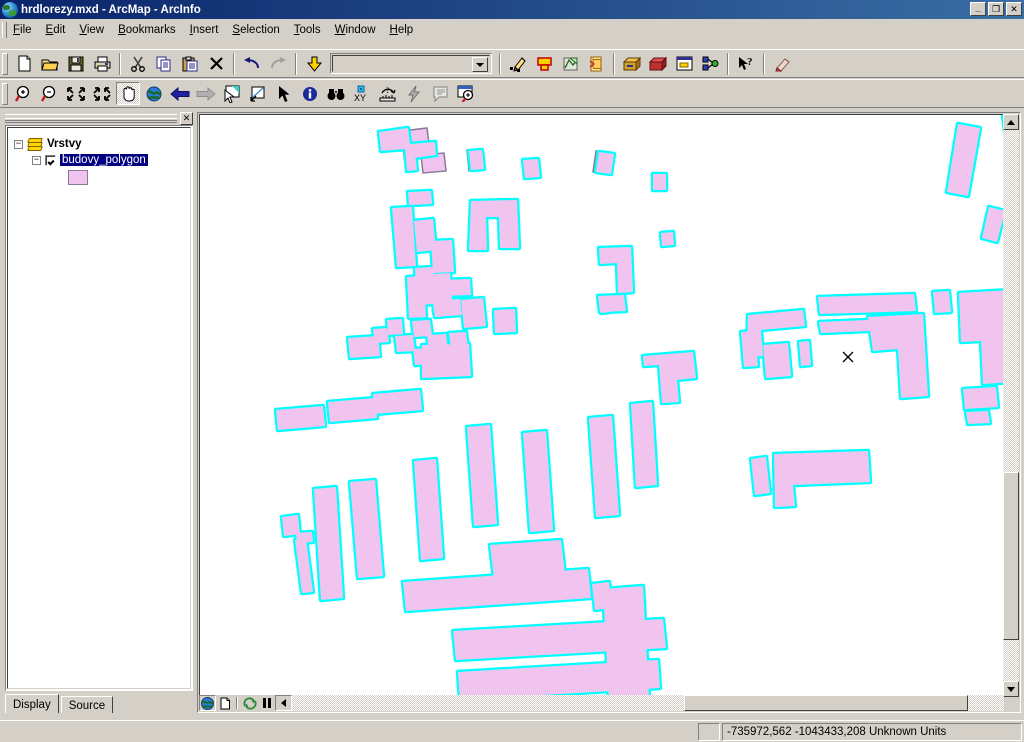  Describe the element at coordinates (414, 93) in the screenshot. I see `hyperlink-tool` at that location.